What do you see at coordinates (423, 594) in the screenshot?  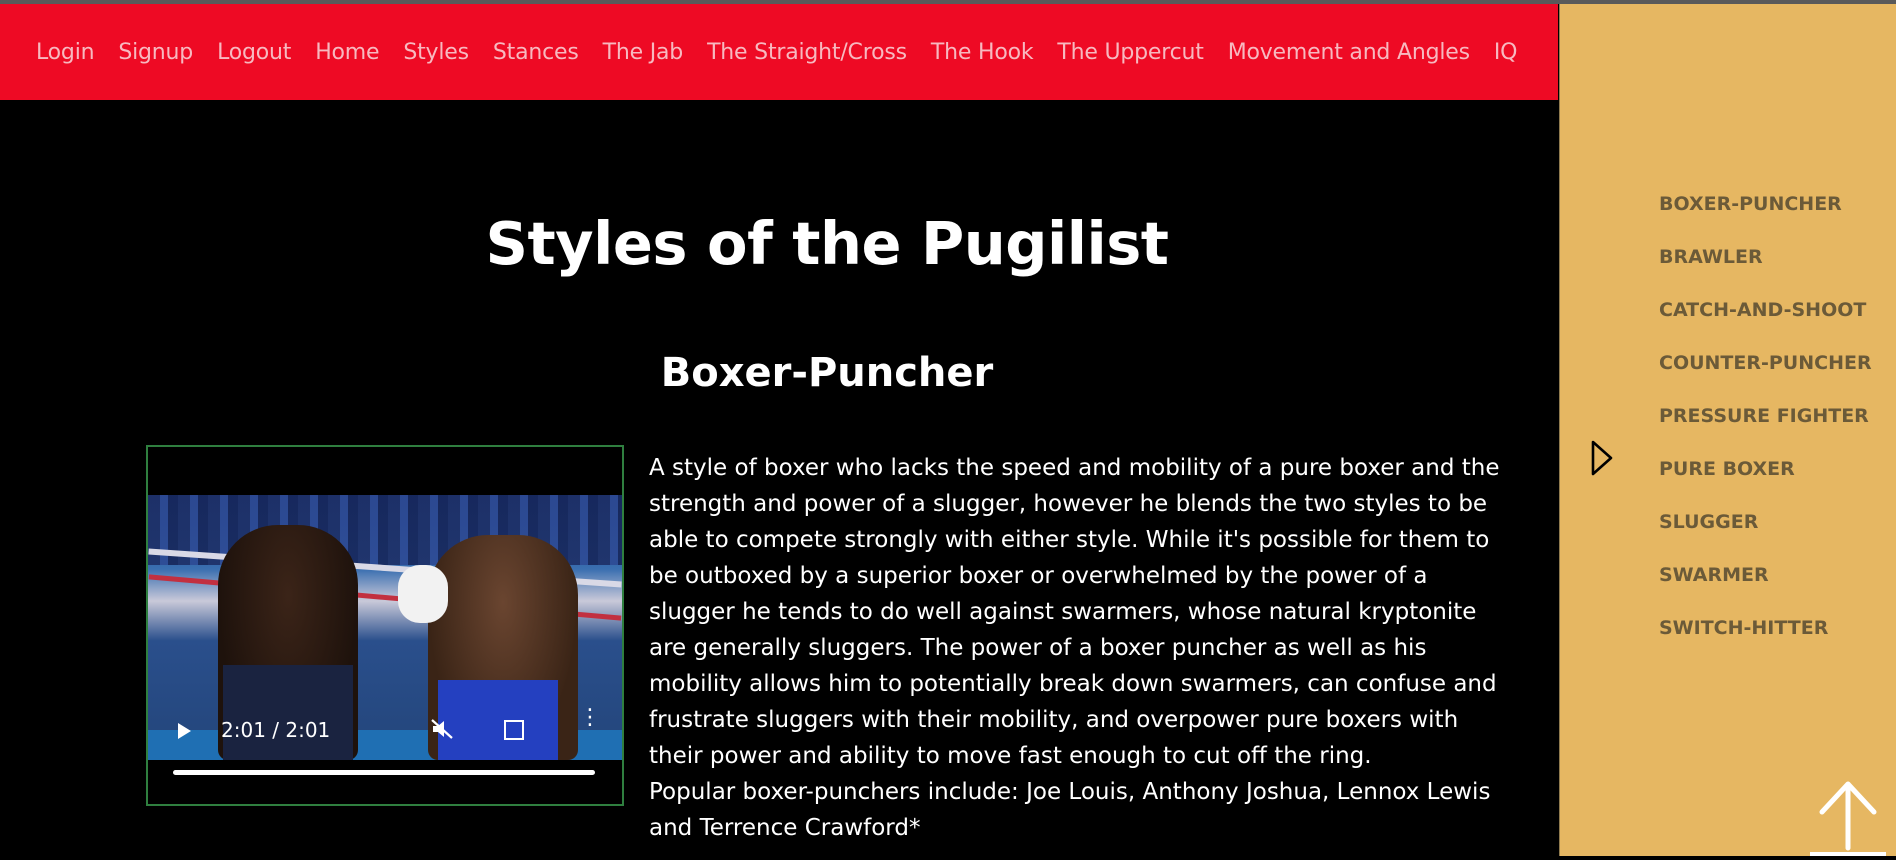 I see `video-glove` at bounding box center [423, 594].